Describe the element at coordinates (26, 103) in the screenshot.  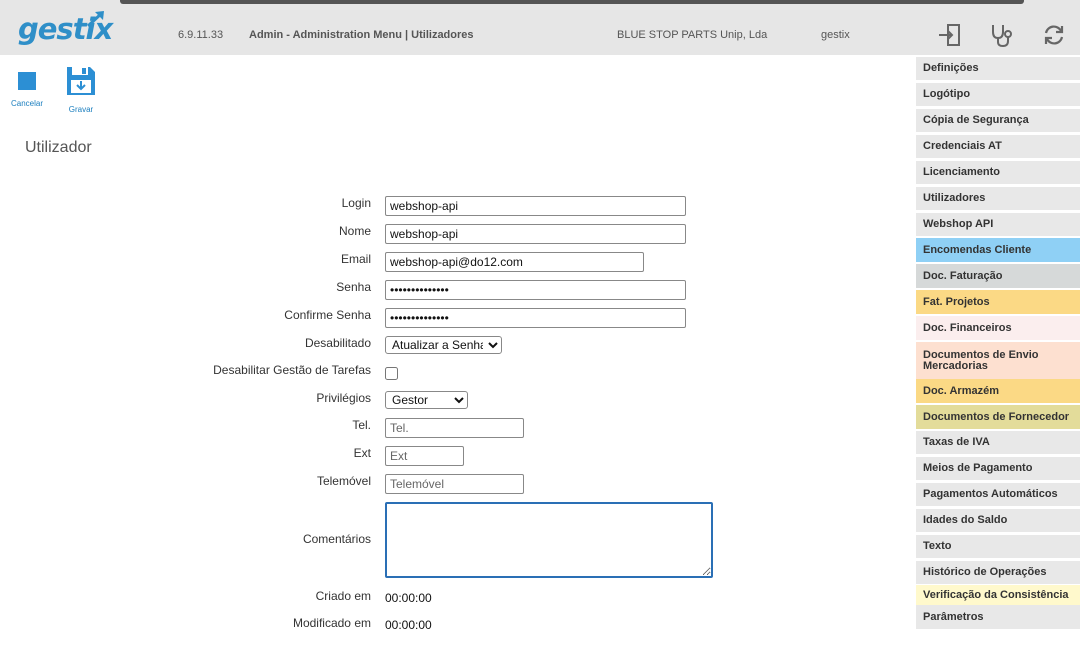
I see `cancel-label: Cancelar` at that location.